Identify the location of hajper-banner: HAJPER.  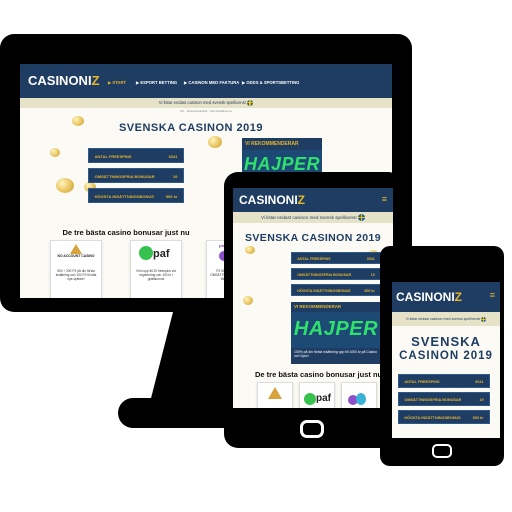
(336, 330).